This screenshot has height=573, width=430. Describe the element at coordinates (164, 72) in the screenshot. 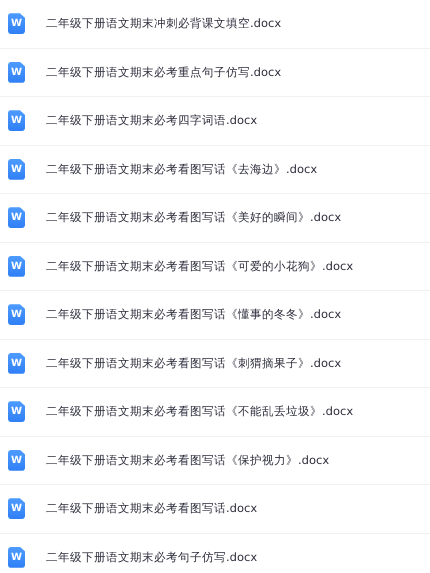

I see `file-name: 二年级下册语文期末必考重点句子仿写.docx` at that location.